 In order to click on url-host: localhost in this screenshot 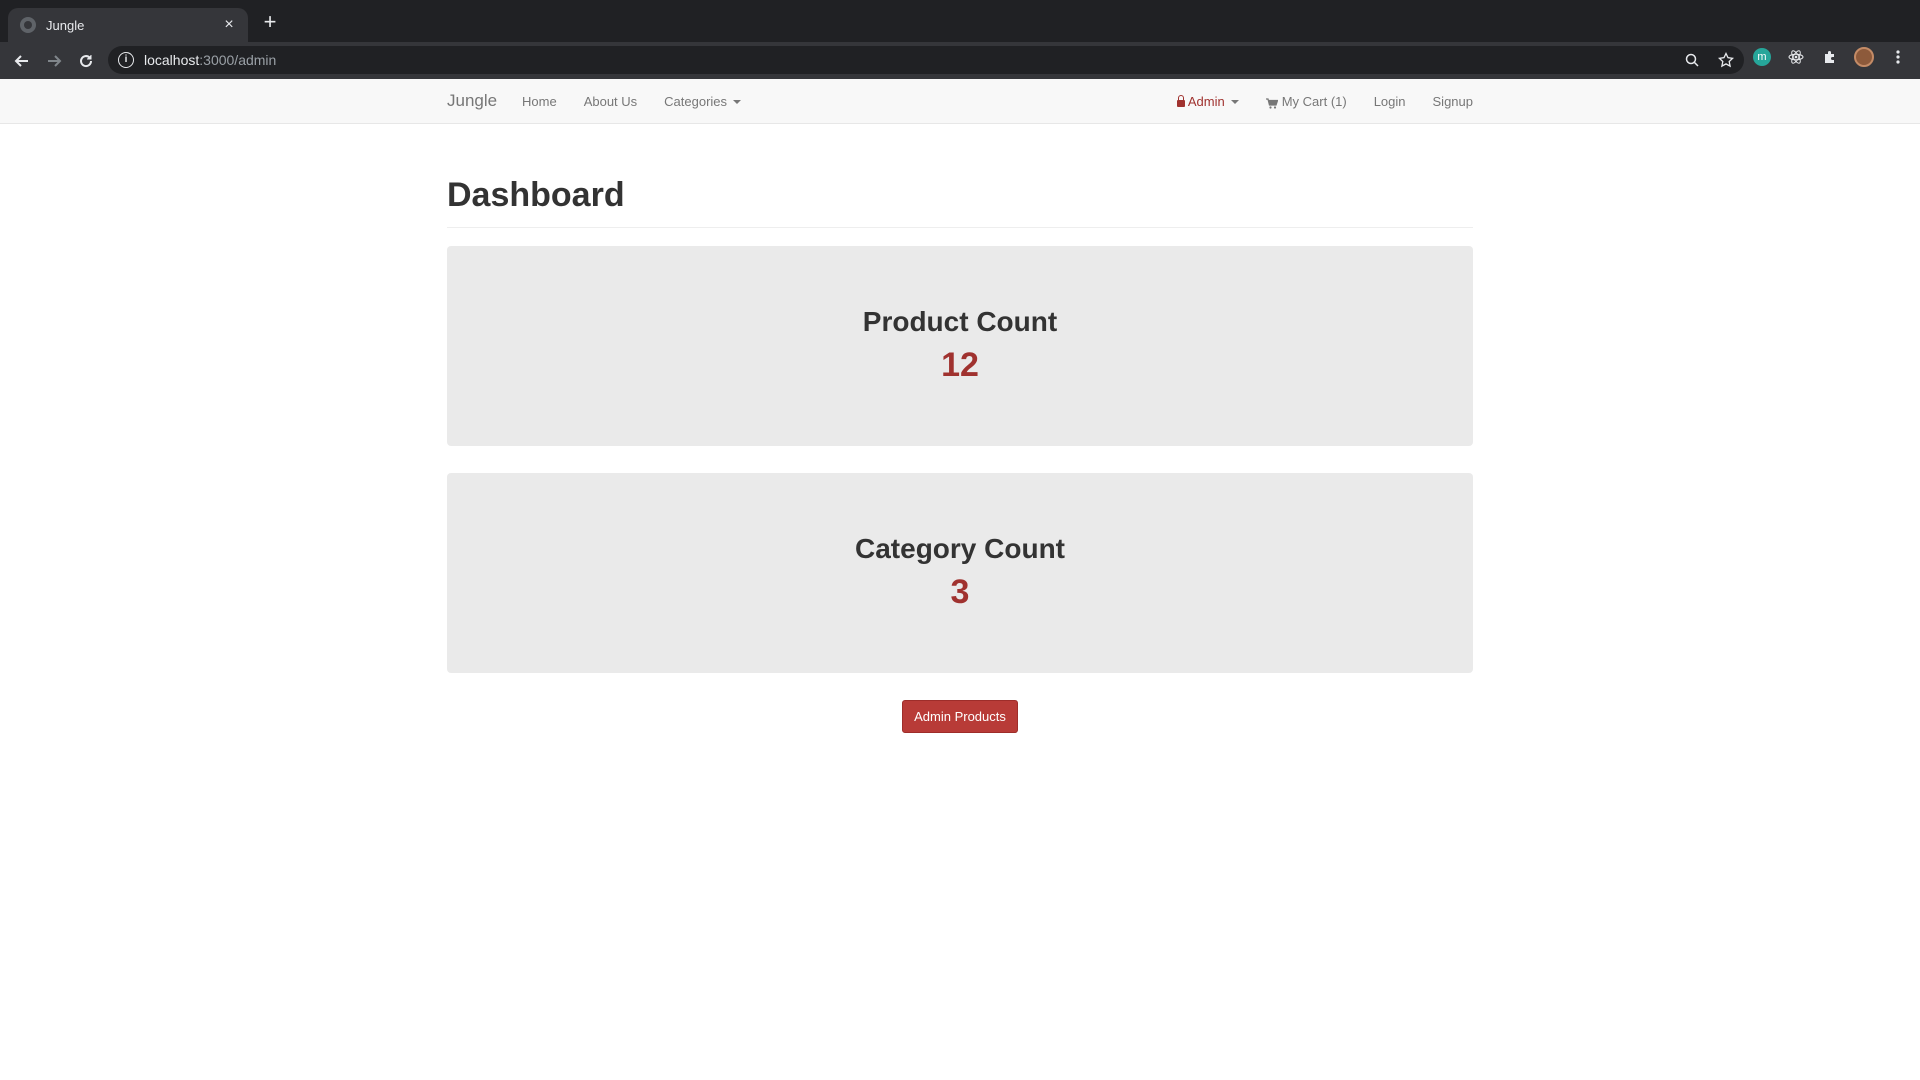, I will do `click(172, 60)`.